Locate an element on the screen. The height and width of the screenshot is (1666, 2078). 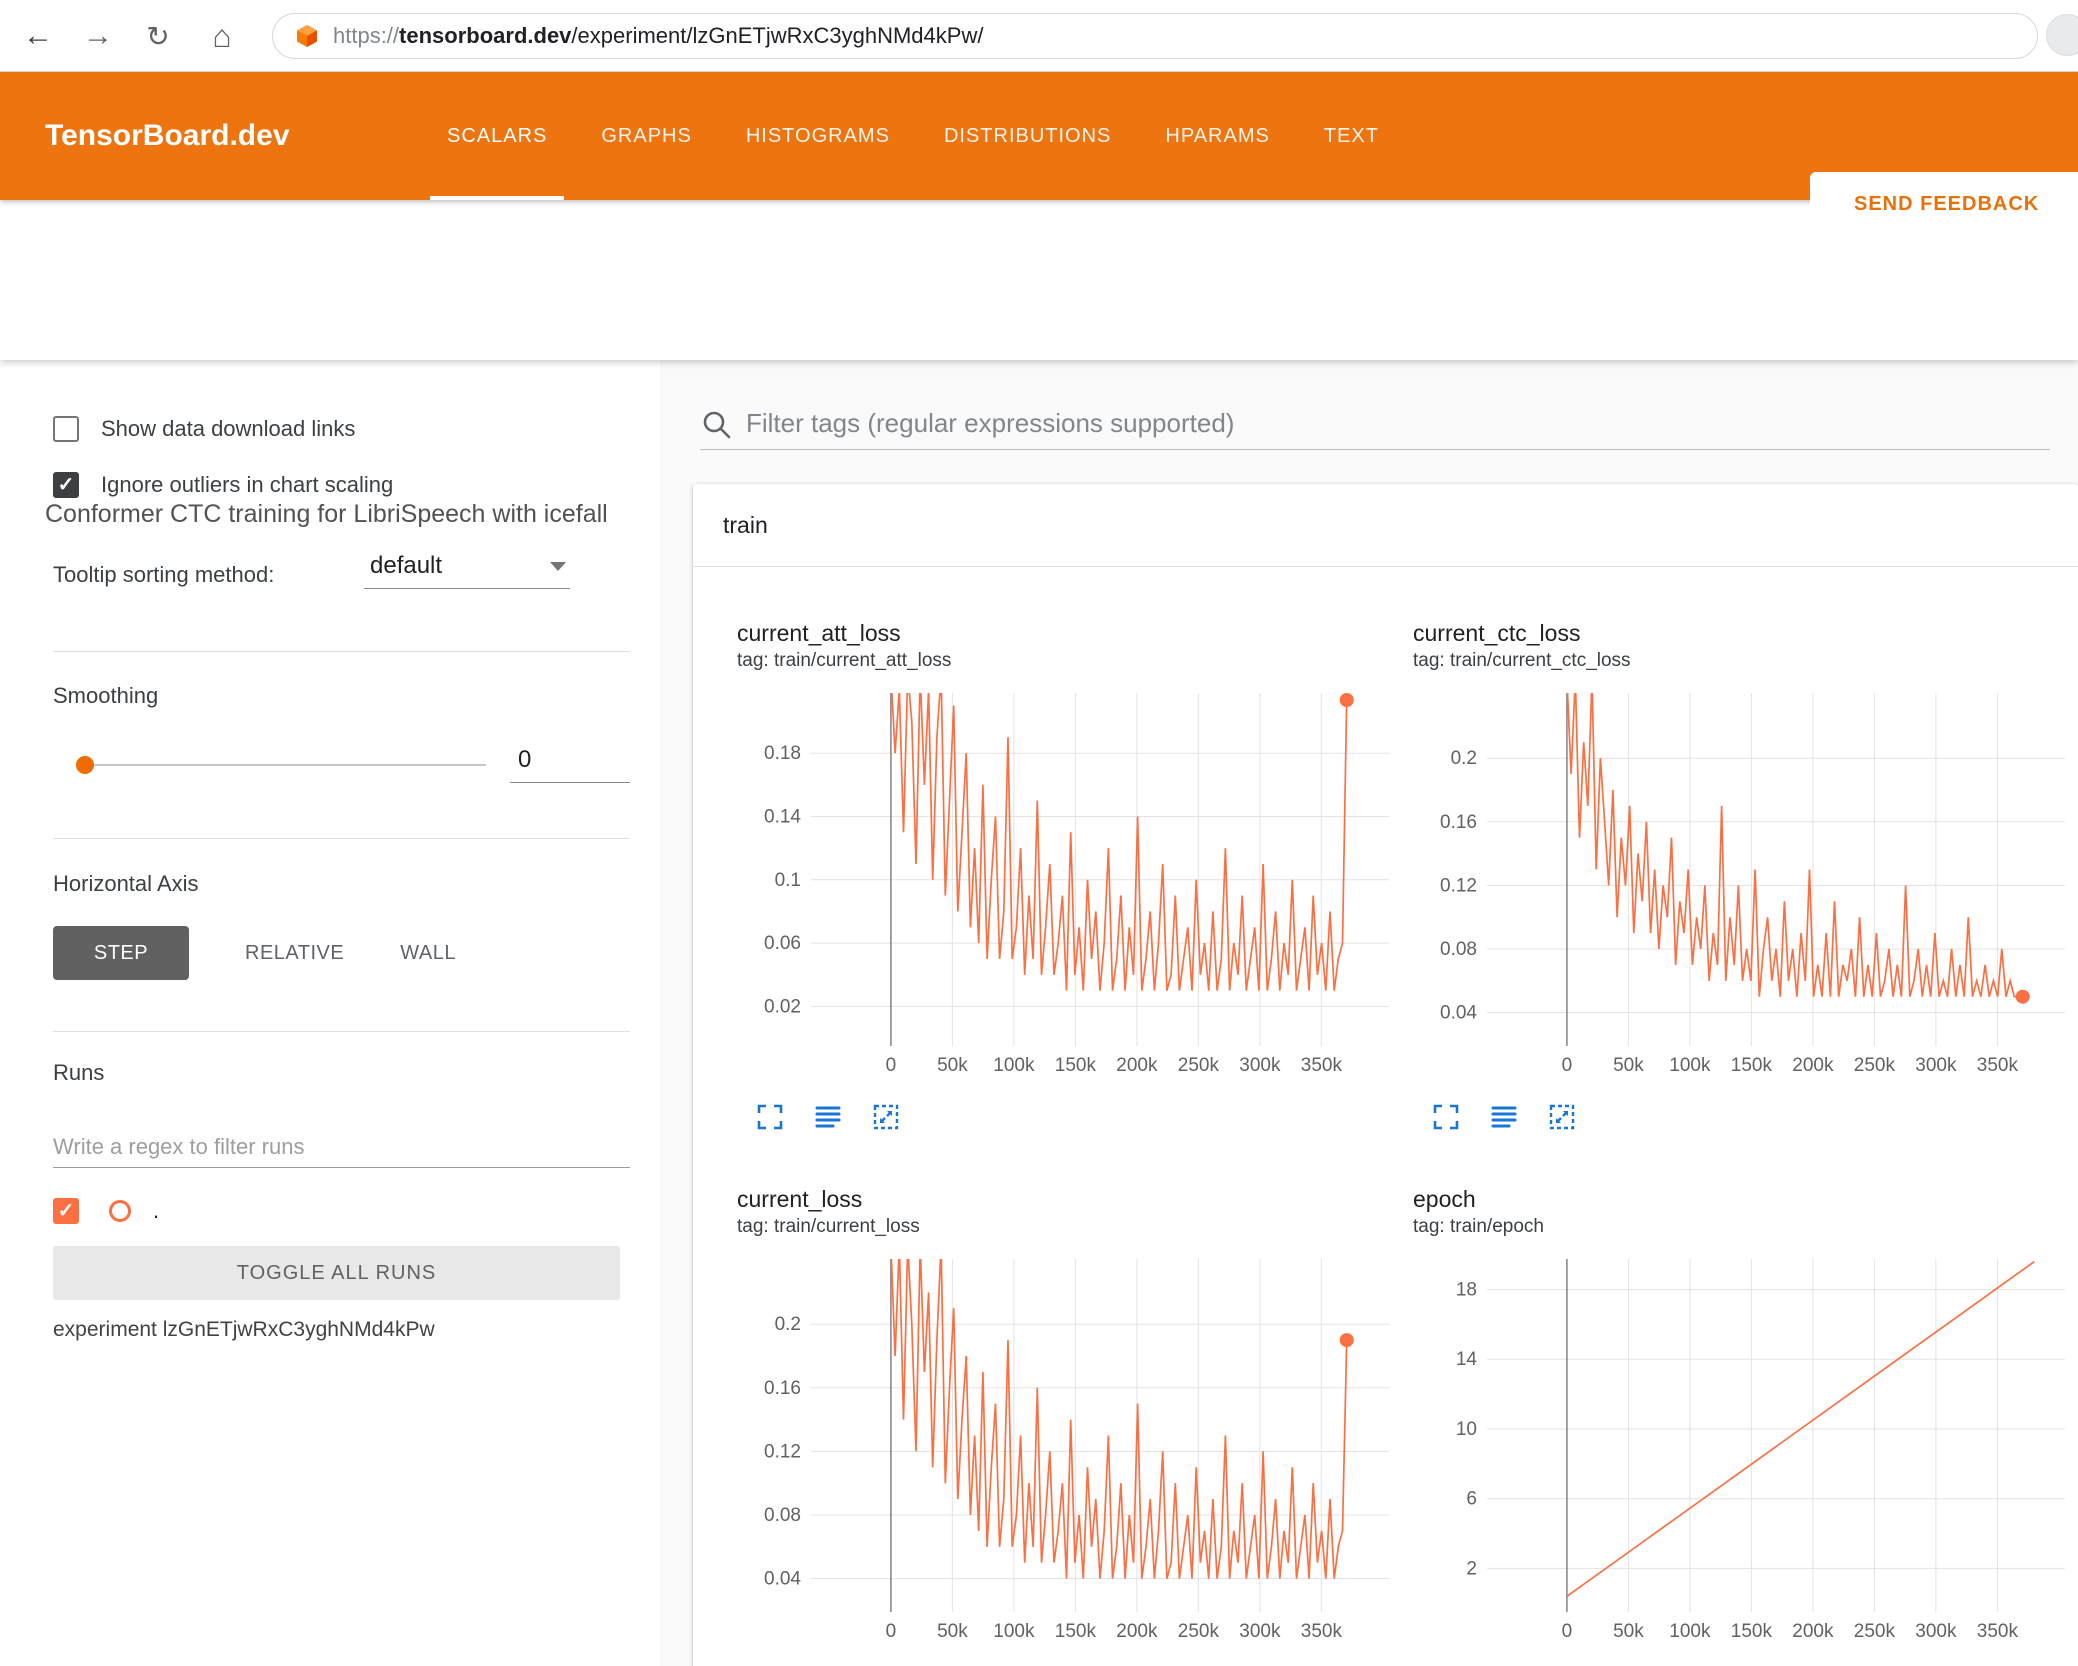
smoothing-slider is located at coordinates (276, 765).